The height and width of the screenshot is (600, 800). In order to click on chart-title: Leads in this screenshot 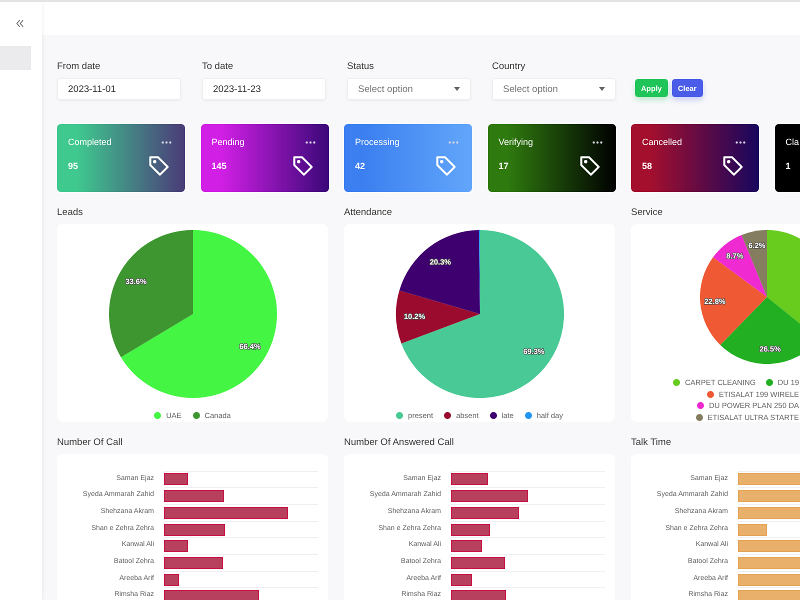, I will do `click(70, 213)`.